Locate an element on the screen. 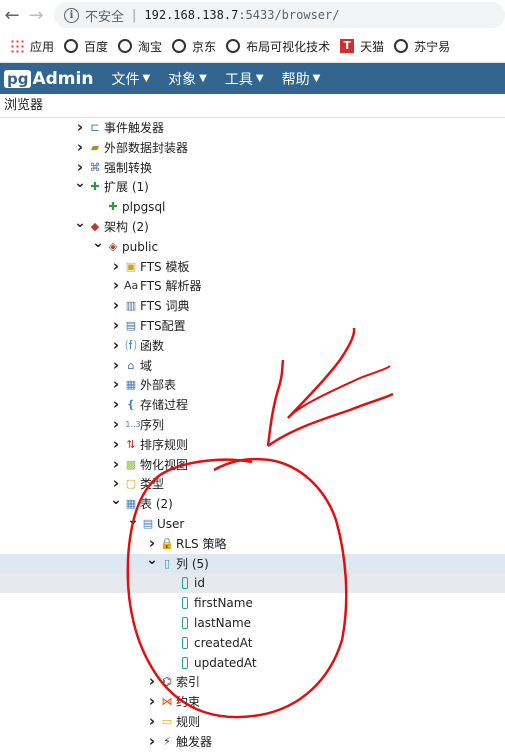  tree-node-label: id is located at coordinates (199, 583).